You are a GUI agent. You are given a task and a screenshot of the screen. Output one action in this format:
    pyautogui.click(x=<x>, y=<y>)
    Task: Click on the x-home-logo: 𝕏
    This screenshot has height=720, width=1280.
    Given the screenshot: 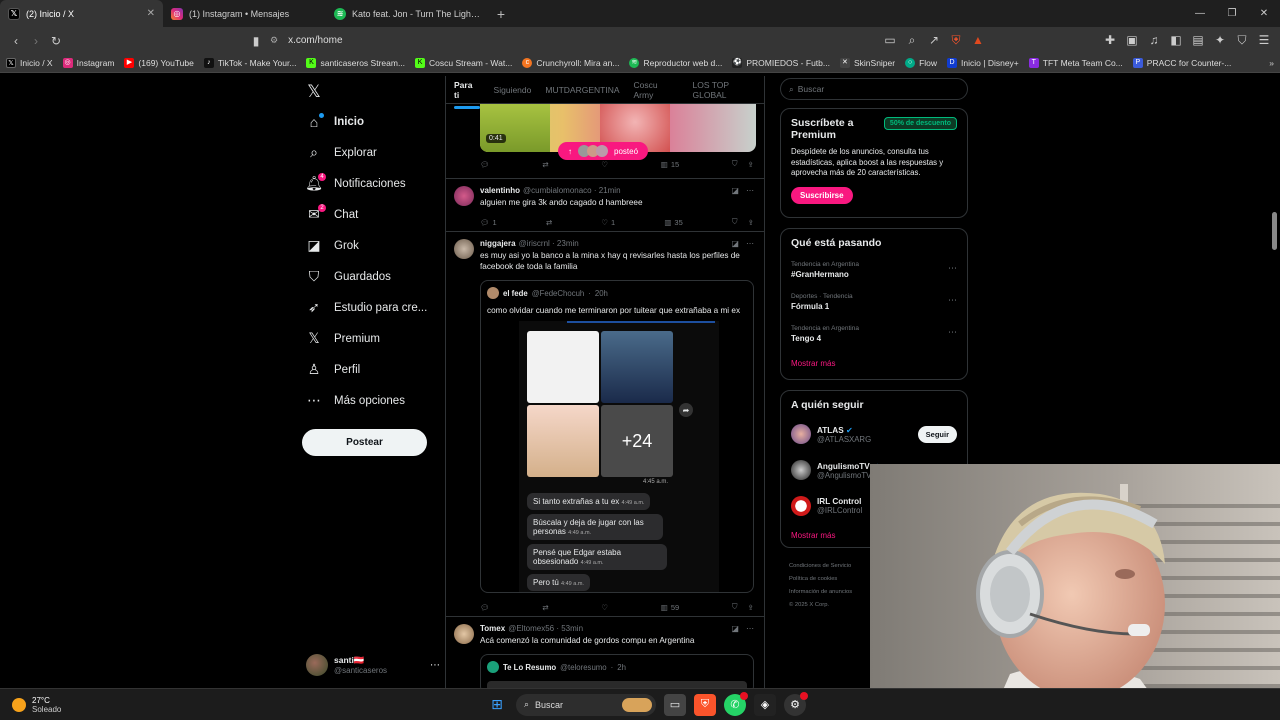 What is the action you would take?
    pyautogui.click(x=370, y=92)
    